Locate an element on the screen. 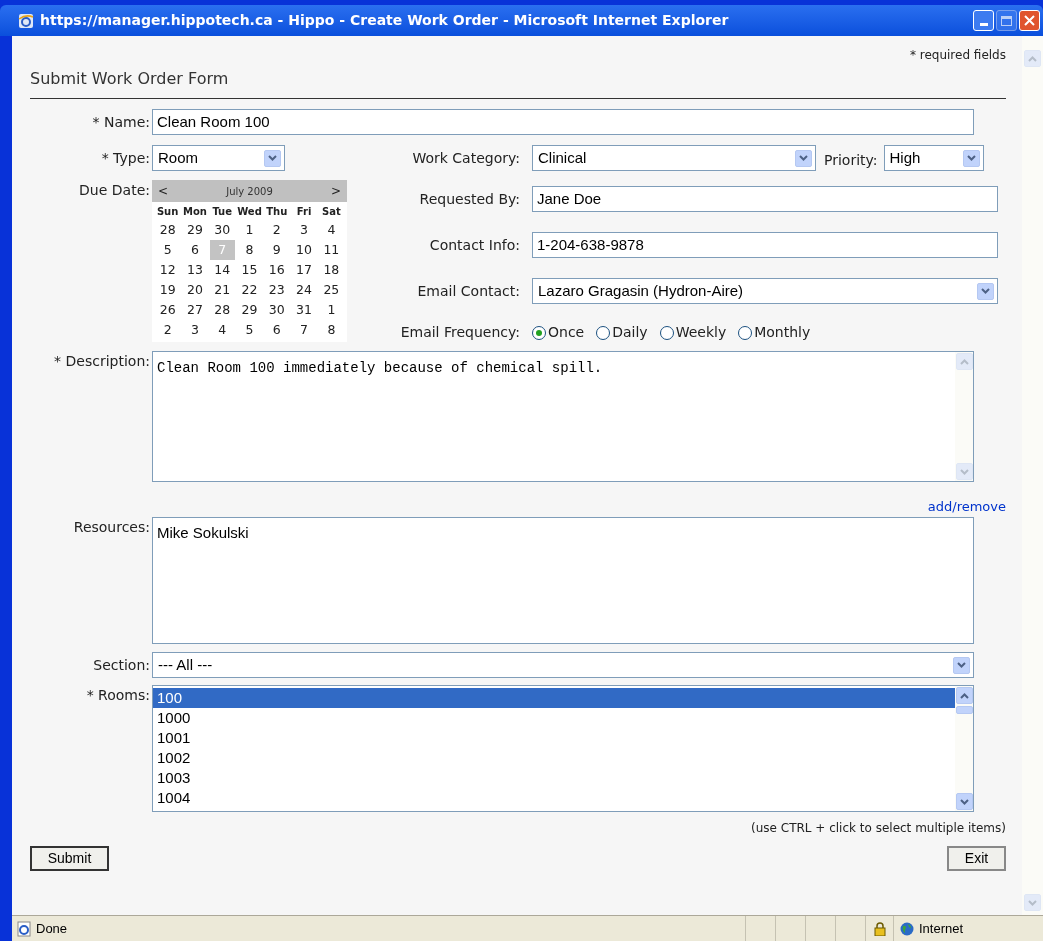 This screenshot has height=941, width=1043. close-button is located at coordinates (1029, 20).